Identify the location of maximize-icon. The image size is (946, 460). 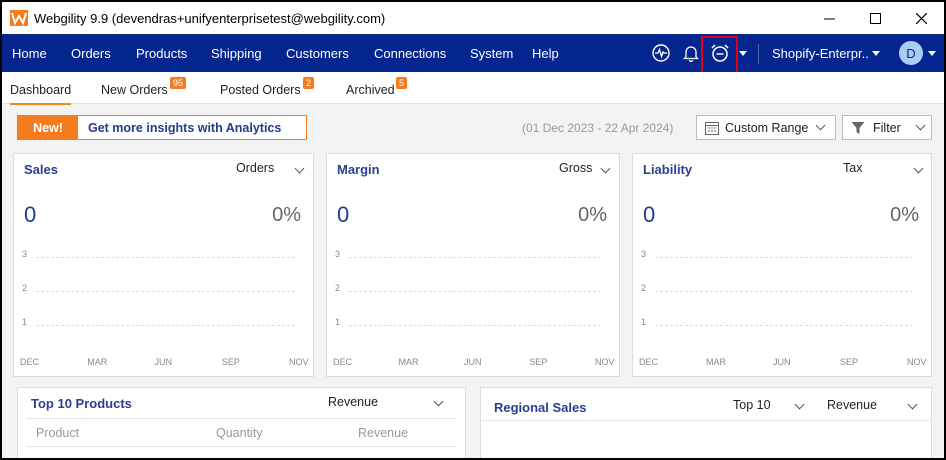
(875, 18).